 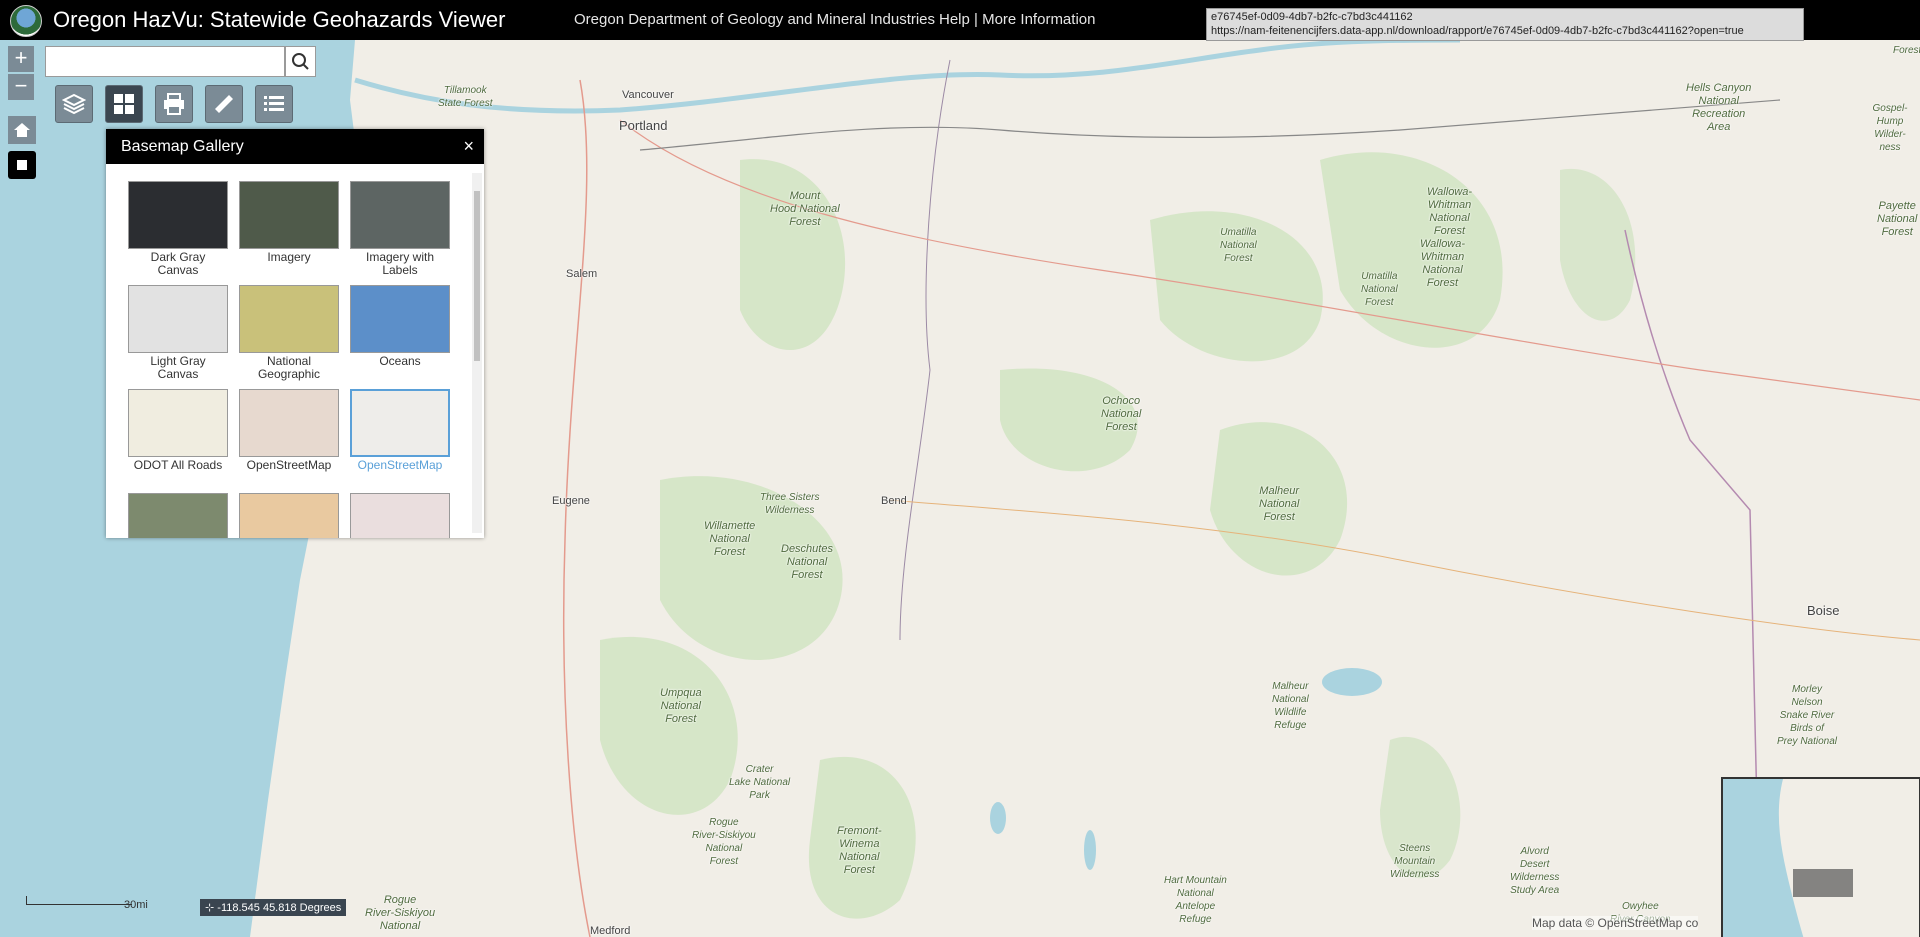 What do you see at coordinates (477, 276) in the screenshot?
I see `scroll-thumb` at bounding box center [477, 276].